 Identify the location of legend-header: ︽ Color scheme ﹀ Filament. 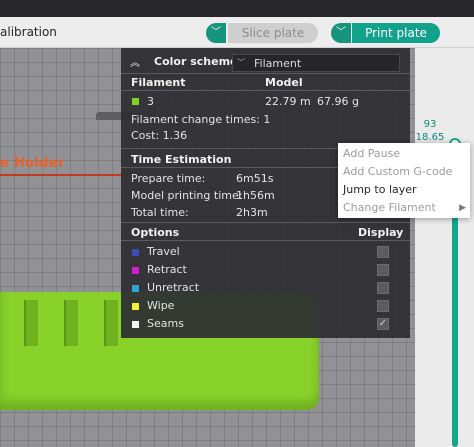
(265, 61).